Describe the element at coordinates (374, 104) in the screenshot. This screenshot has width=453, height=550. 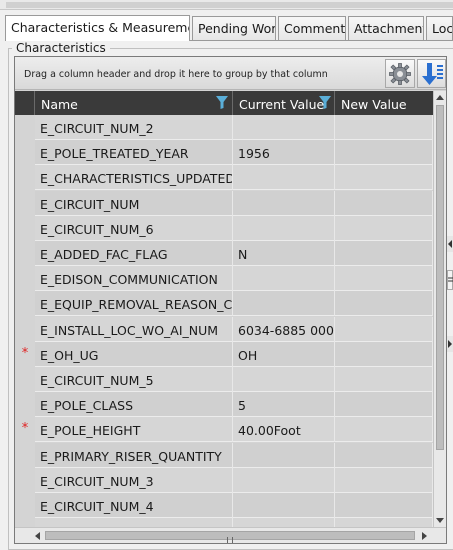
I see `column-new-value-label: New Value` at that location.